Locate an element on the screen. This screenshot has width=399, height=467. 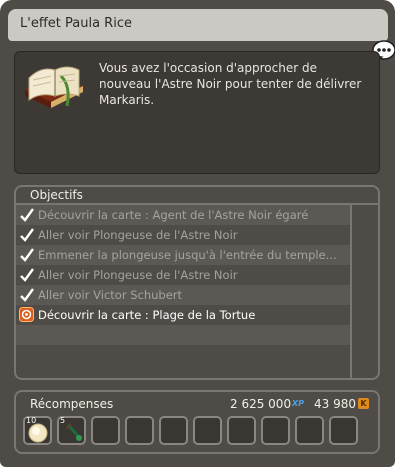
potion-icon is located at coordinates (73, 432).